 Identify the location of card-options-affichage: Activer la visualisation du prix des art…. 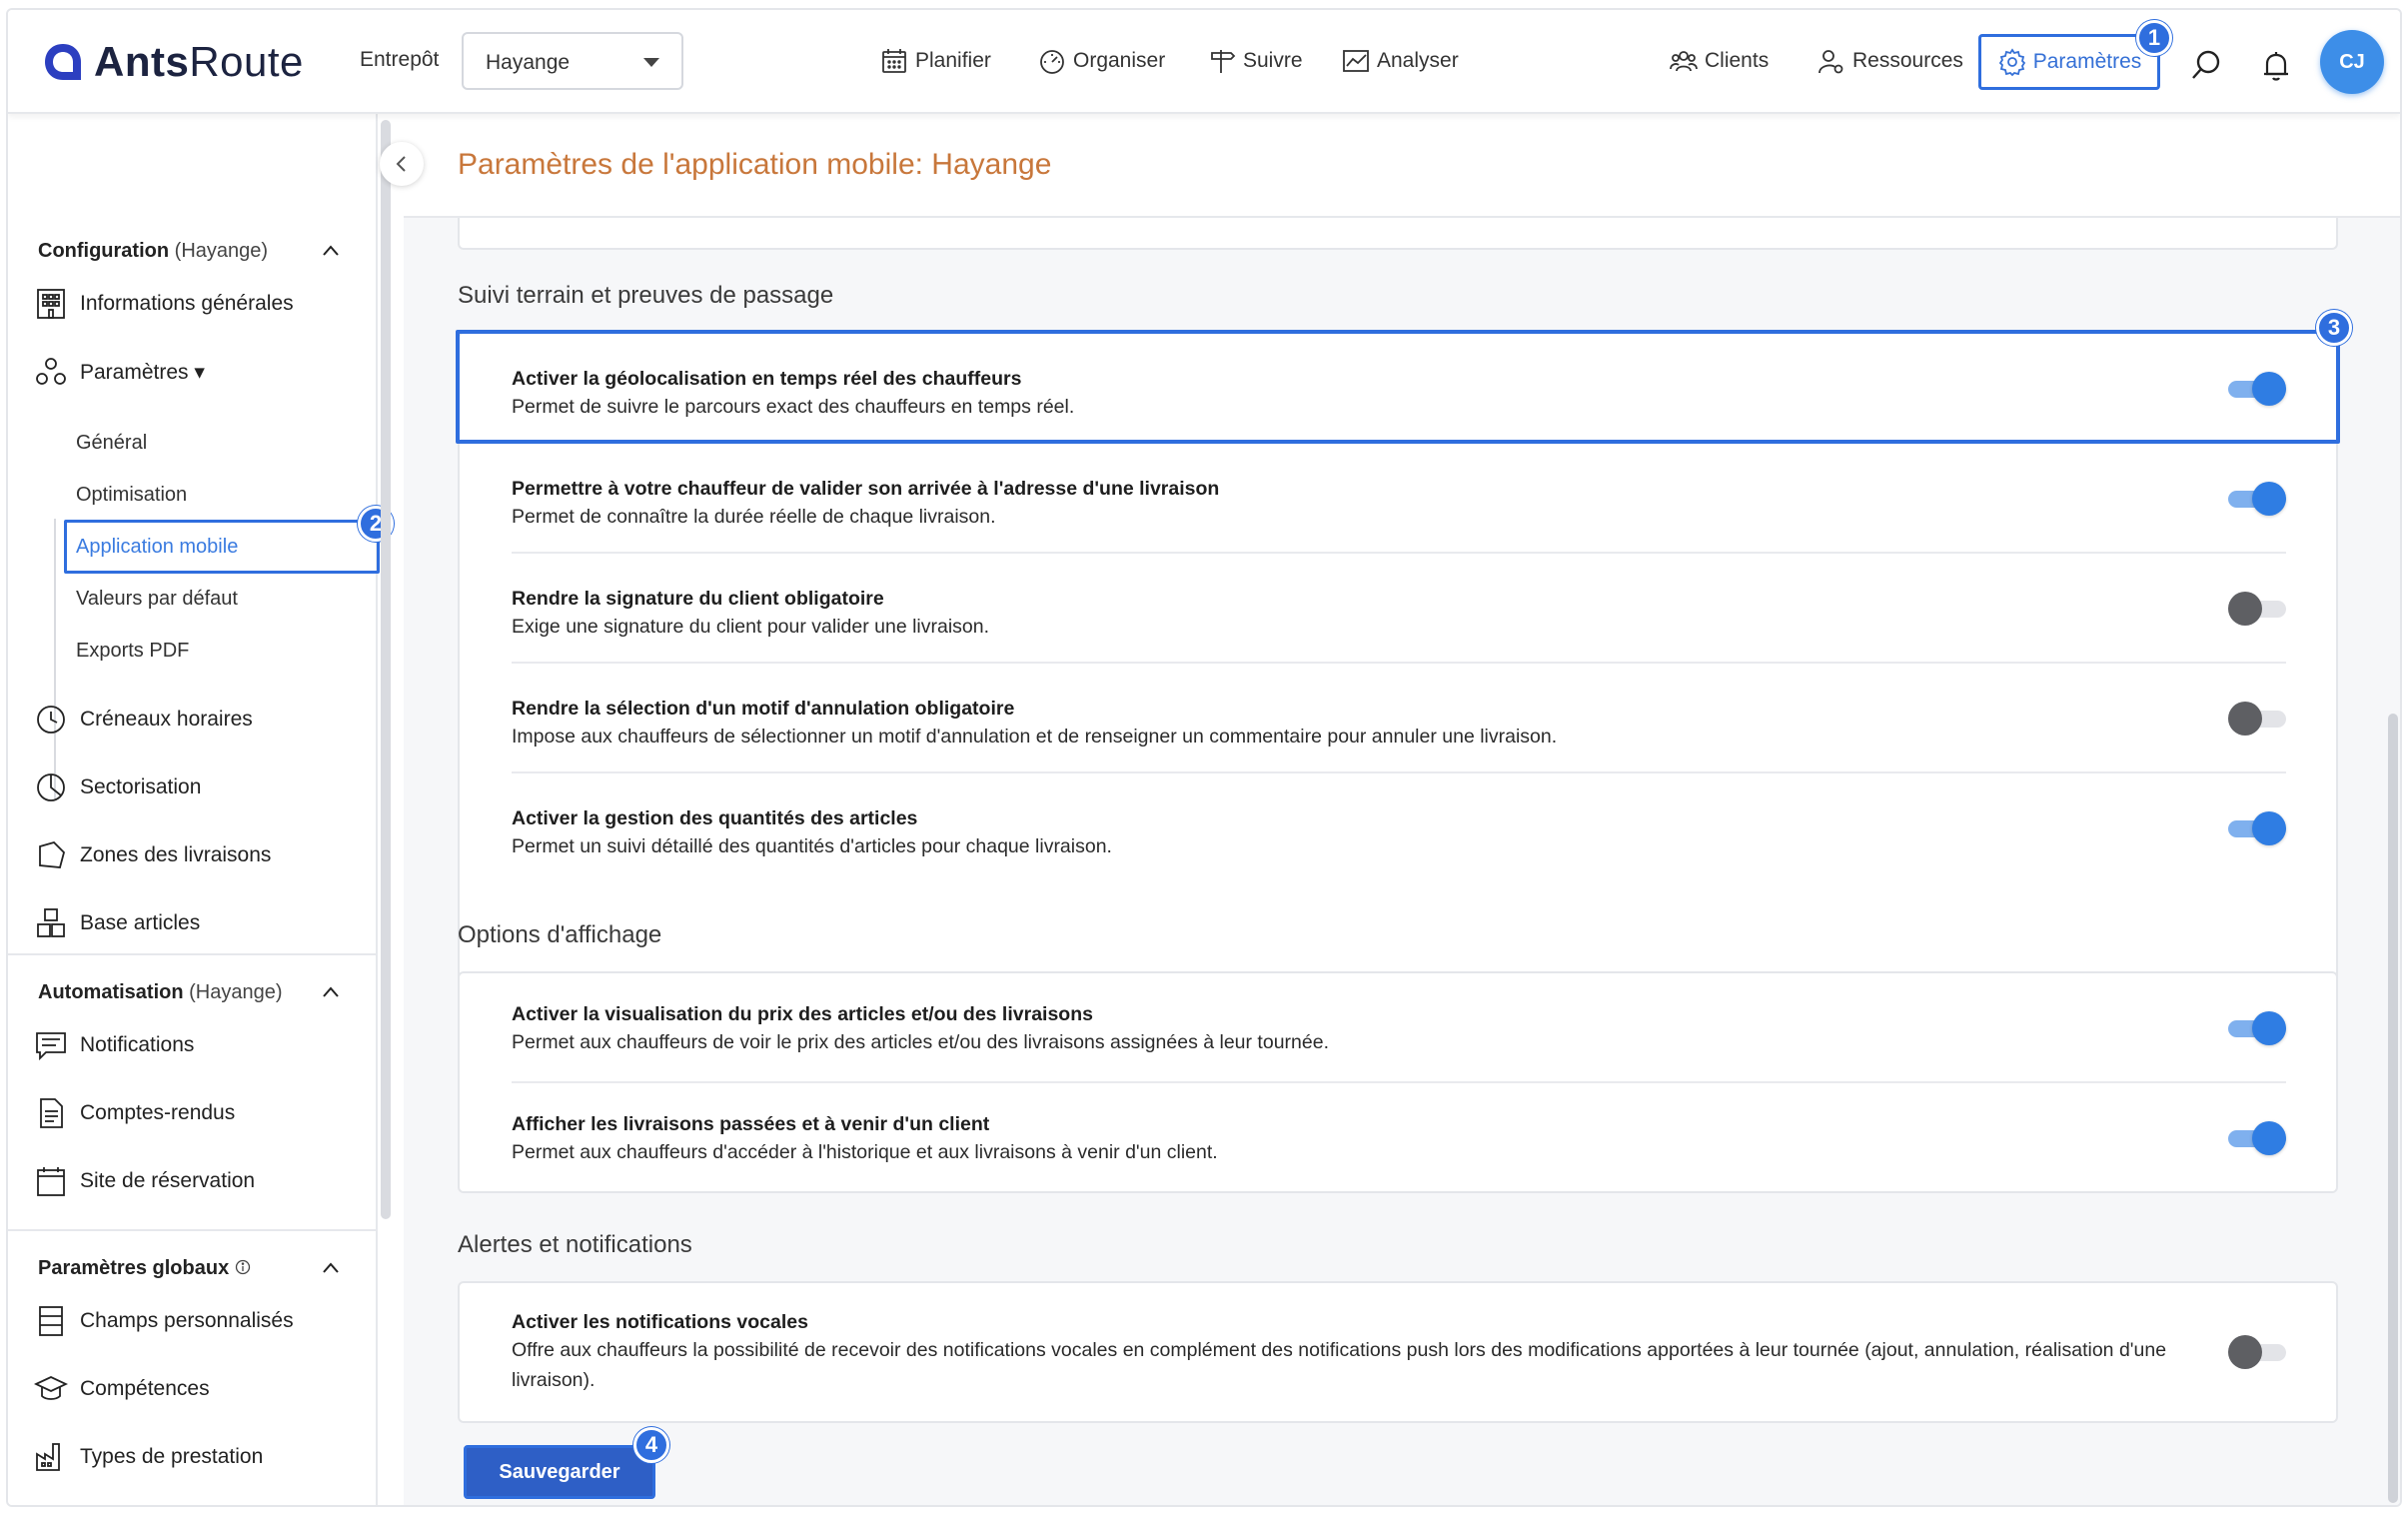
(1398, 1082).